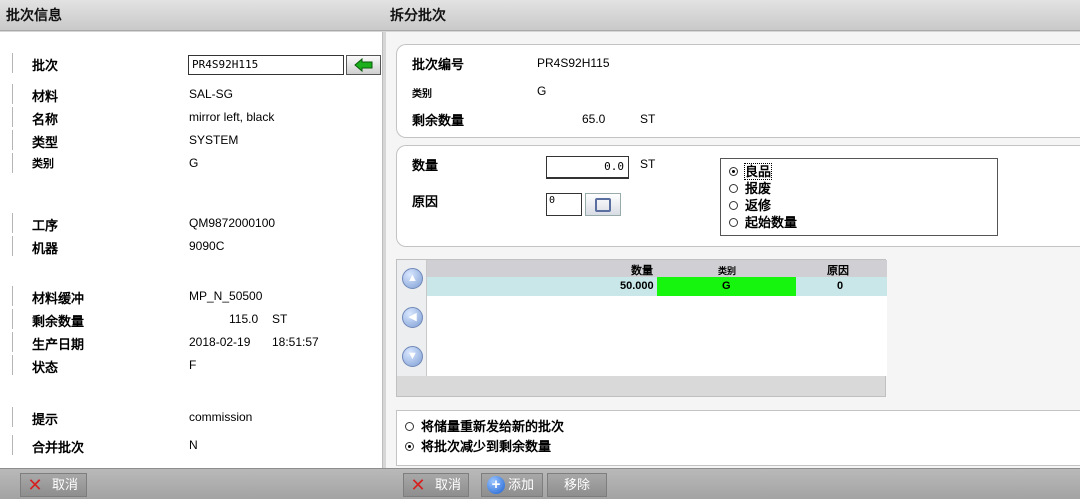  What do you see at coordinates (758, 171) in the screenshot?
I see `status-option-label: 良品` at bounding box center [758, 171].